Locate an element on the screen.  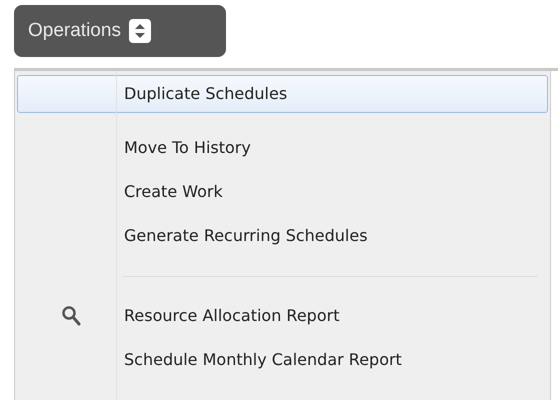
menu-item: Create Work is located at coordinates (282, 192).